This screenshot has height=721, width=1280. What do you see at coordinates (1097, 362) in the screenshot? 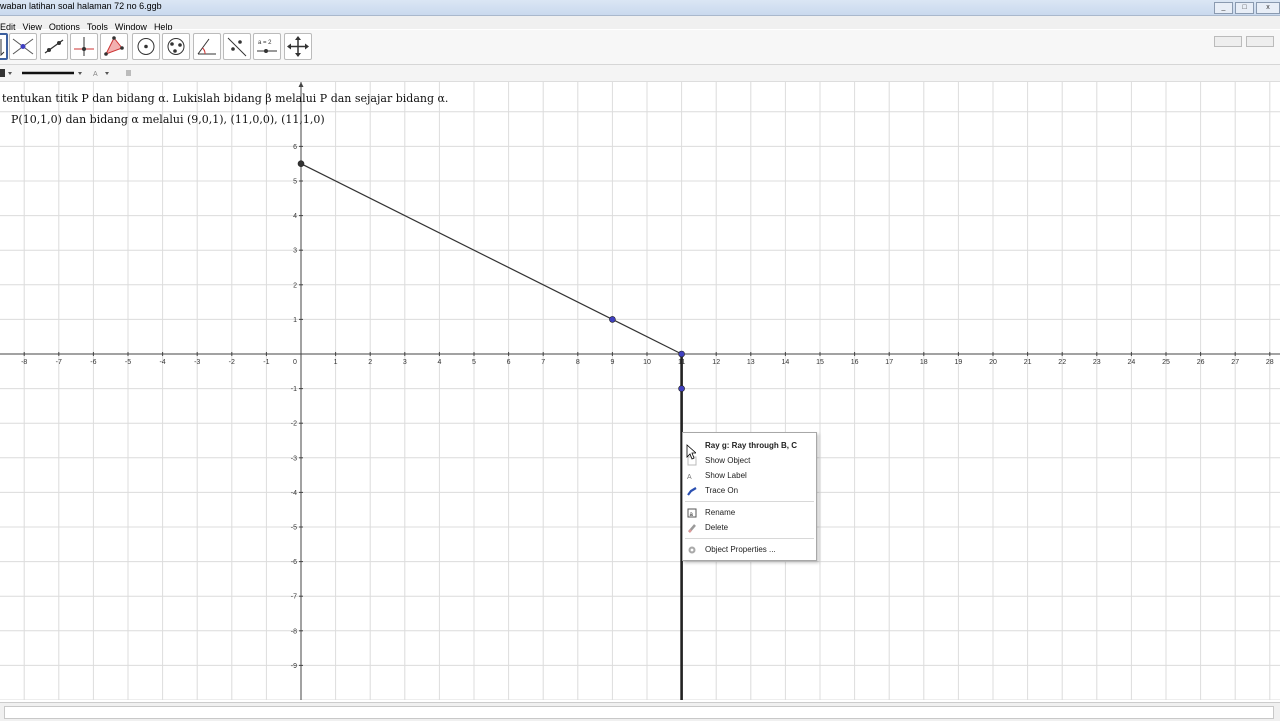
I see `x-tick-label: 23` at bounding box center [1097, 362].